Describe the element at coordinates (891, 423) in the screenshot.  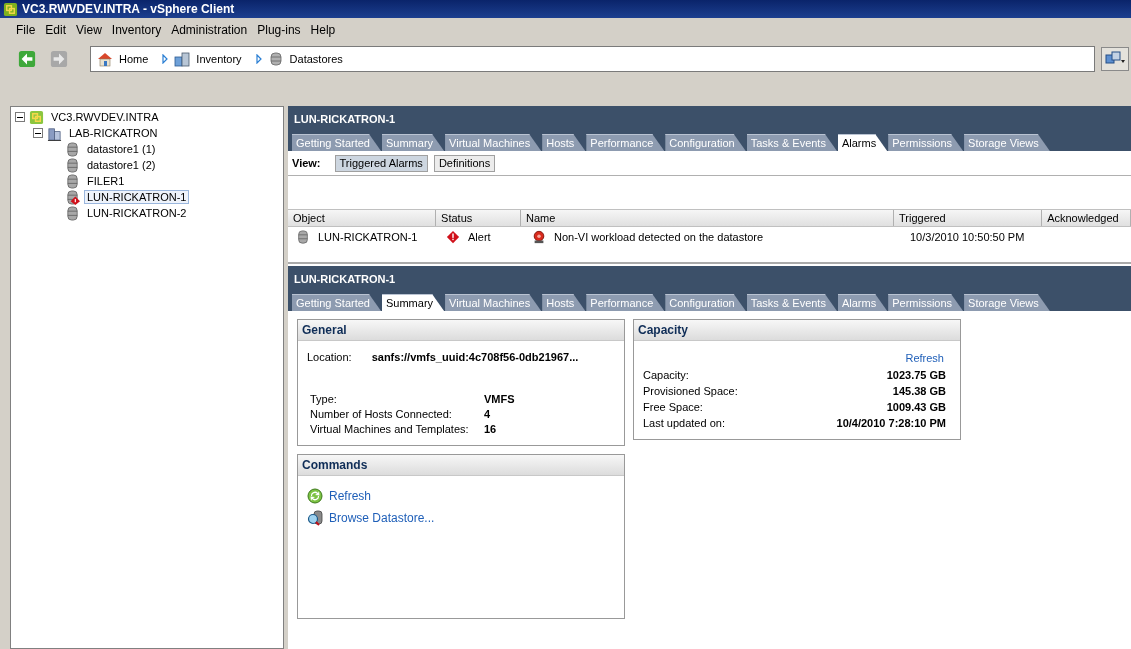
I see `field-value: 10/4/2010 7:28:10 PM` at that location.